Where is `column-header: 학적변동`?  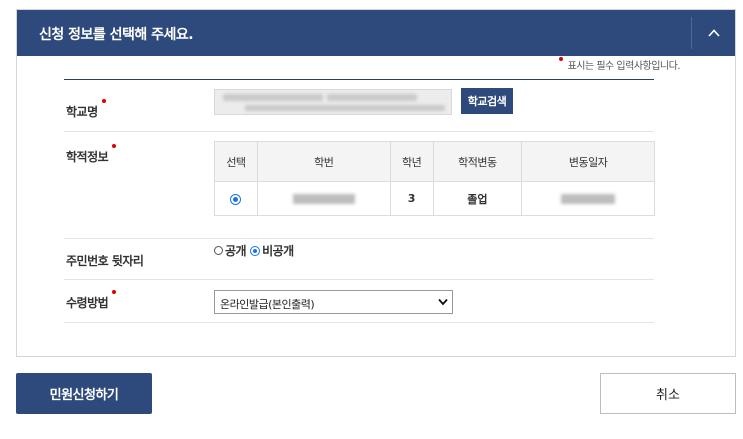 column-header: 학적변동 is located at coordinates (477, 161).